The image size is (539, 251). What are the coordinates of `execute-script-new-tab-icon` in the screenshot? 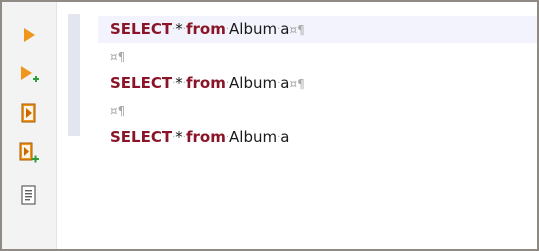 It's located at (29, 153).